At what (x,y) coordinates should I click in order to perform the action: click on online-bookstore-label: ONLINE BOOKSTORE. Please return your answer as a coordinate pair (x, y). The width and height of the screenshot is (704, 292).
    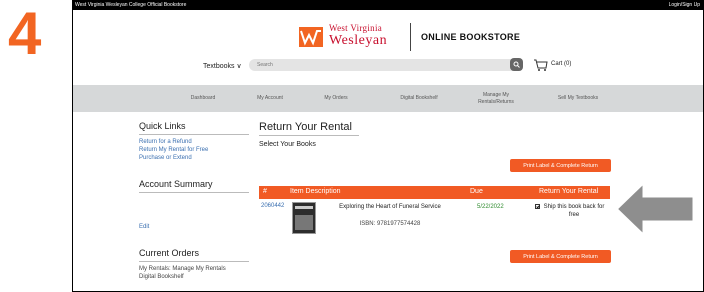
    Looking at the image, I should click on (471, 37).